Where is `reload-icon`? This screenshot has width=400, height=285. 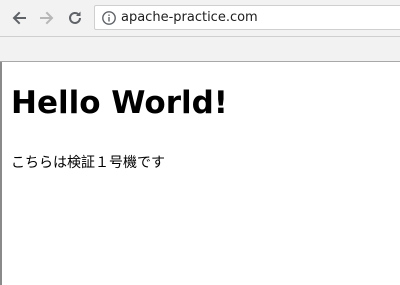 reload-icon is located at coordinates (75, 17).